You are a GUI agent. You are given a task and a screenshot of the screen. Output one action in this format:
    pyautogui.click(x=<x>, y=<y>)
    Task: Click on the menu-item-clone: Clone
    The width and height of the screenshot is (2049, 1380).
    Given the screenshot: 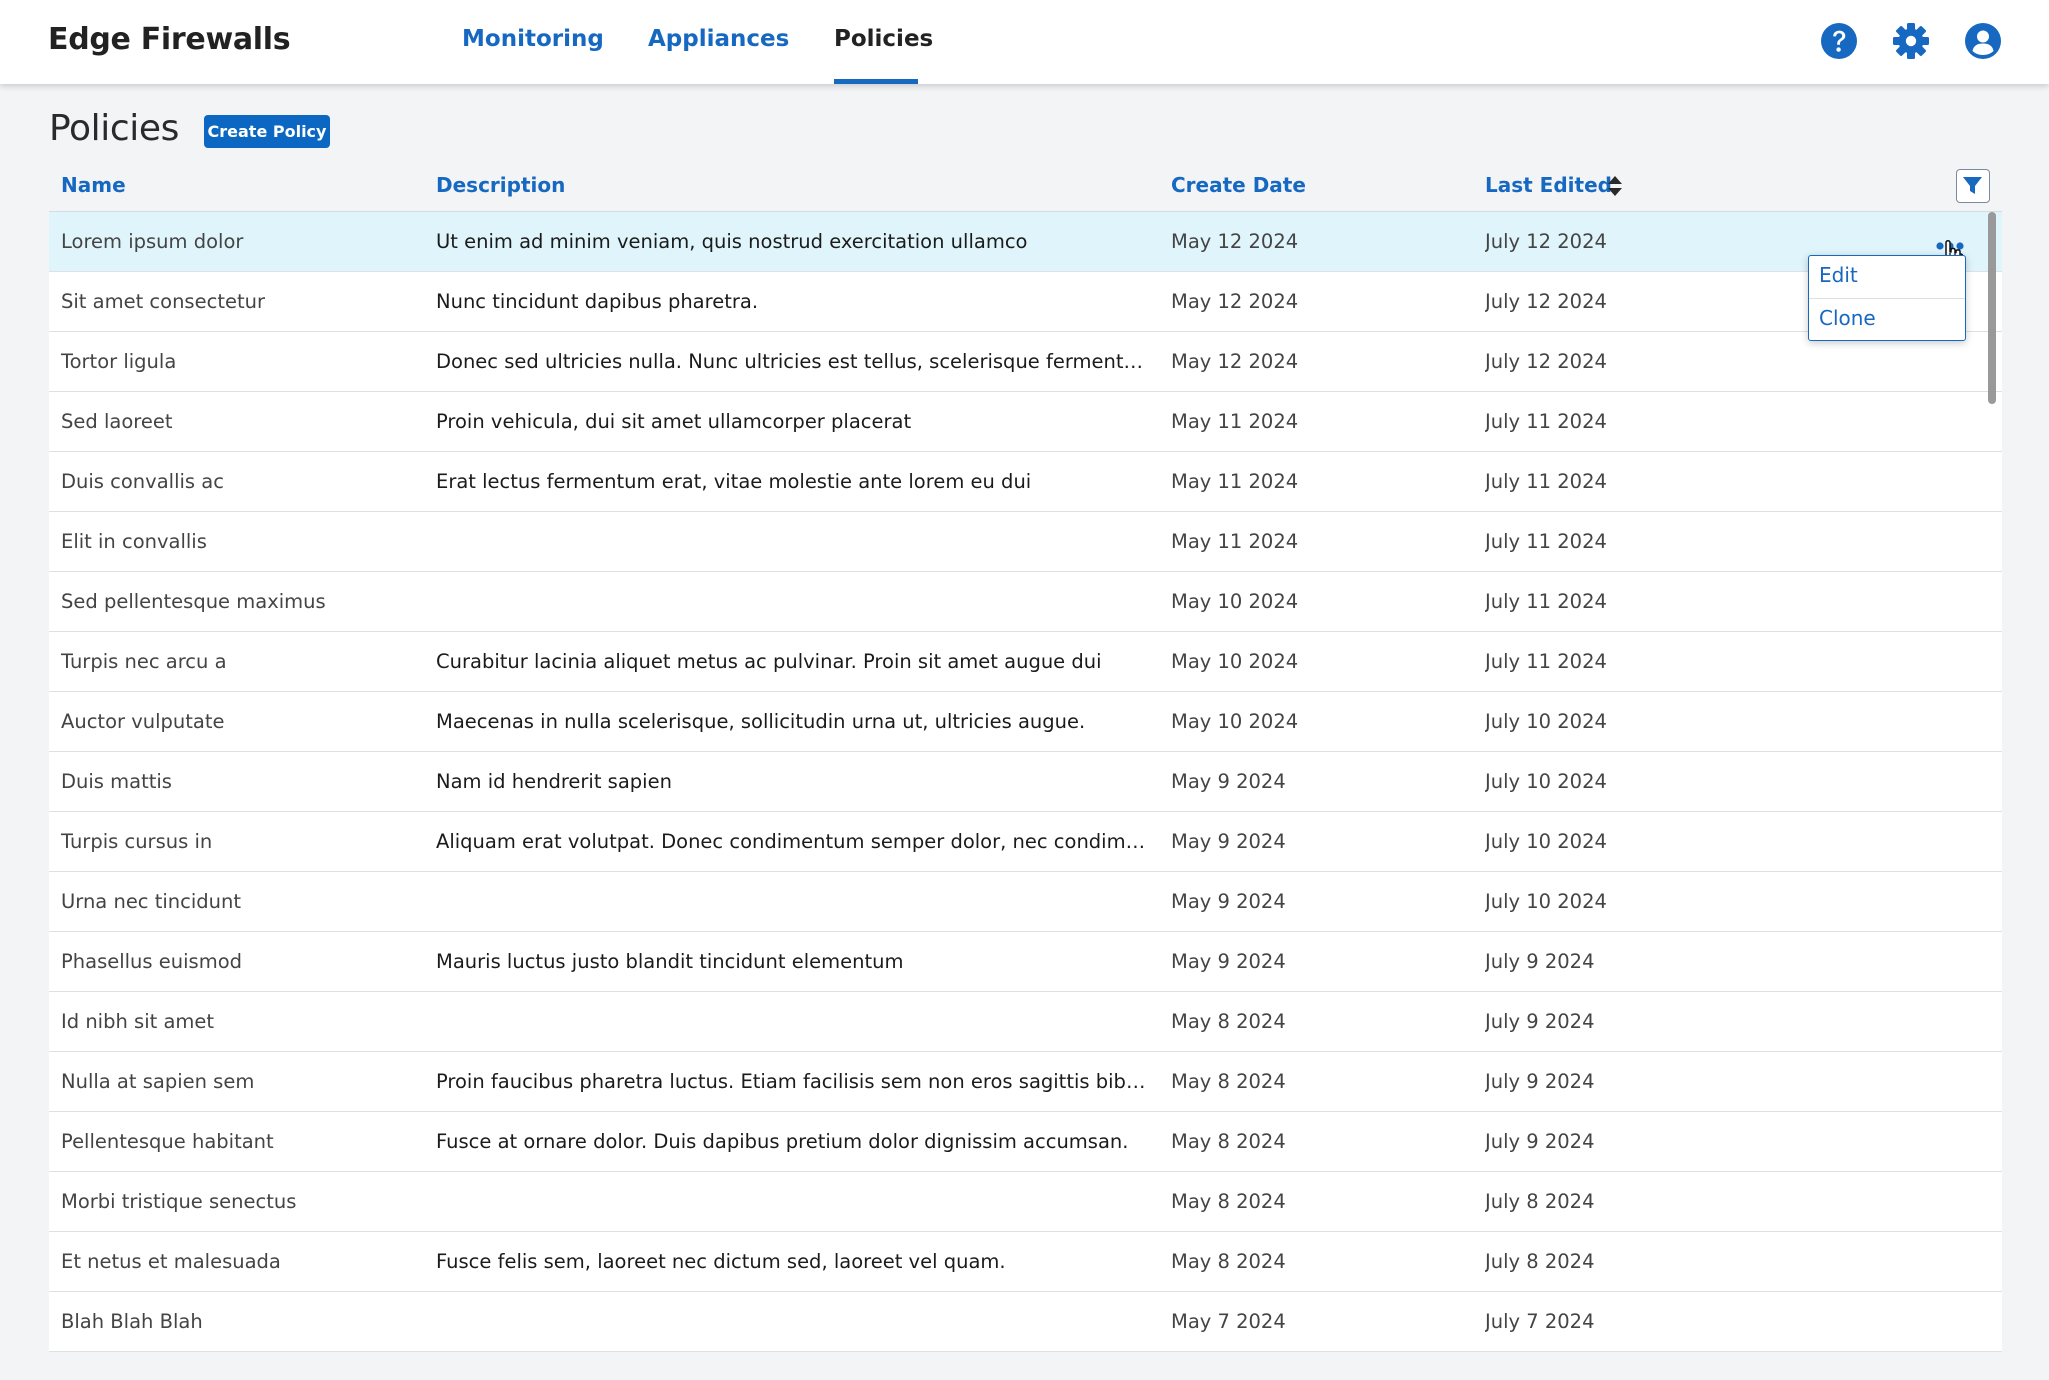 What is the action you would take?
    pyautogui.click(x=1847, y=318)
    